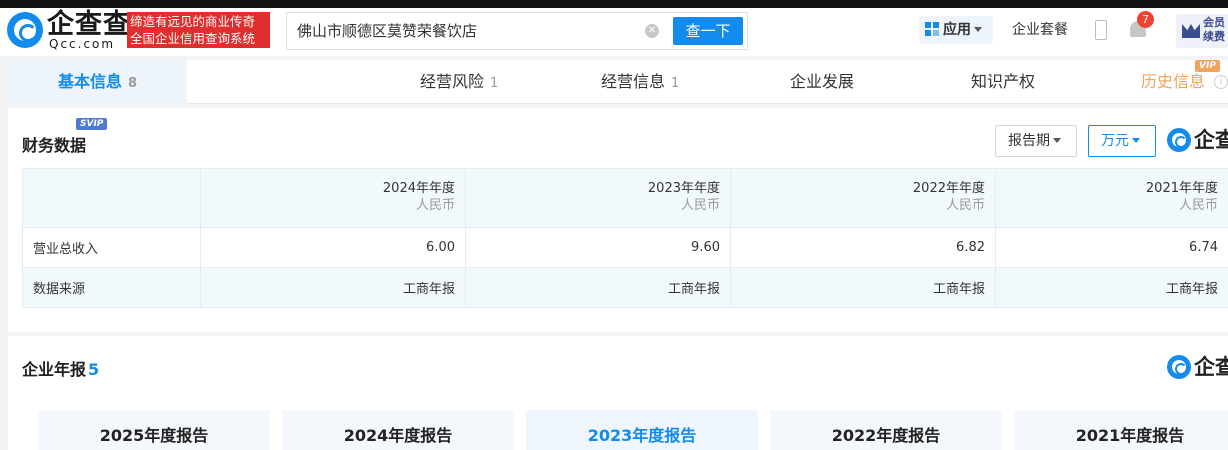  What do you see at coordinates (94, 369) in the screenshot?
I see `annual-report-count: 5` at bounding box center [94, 369].